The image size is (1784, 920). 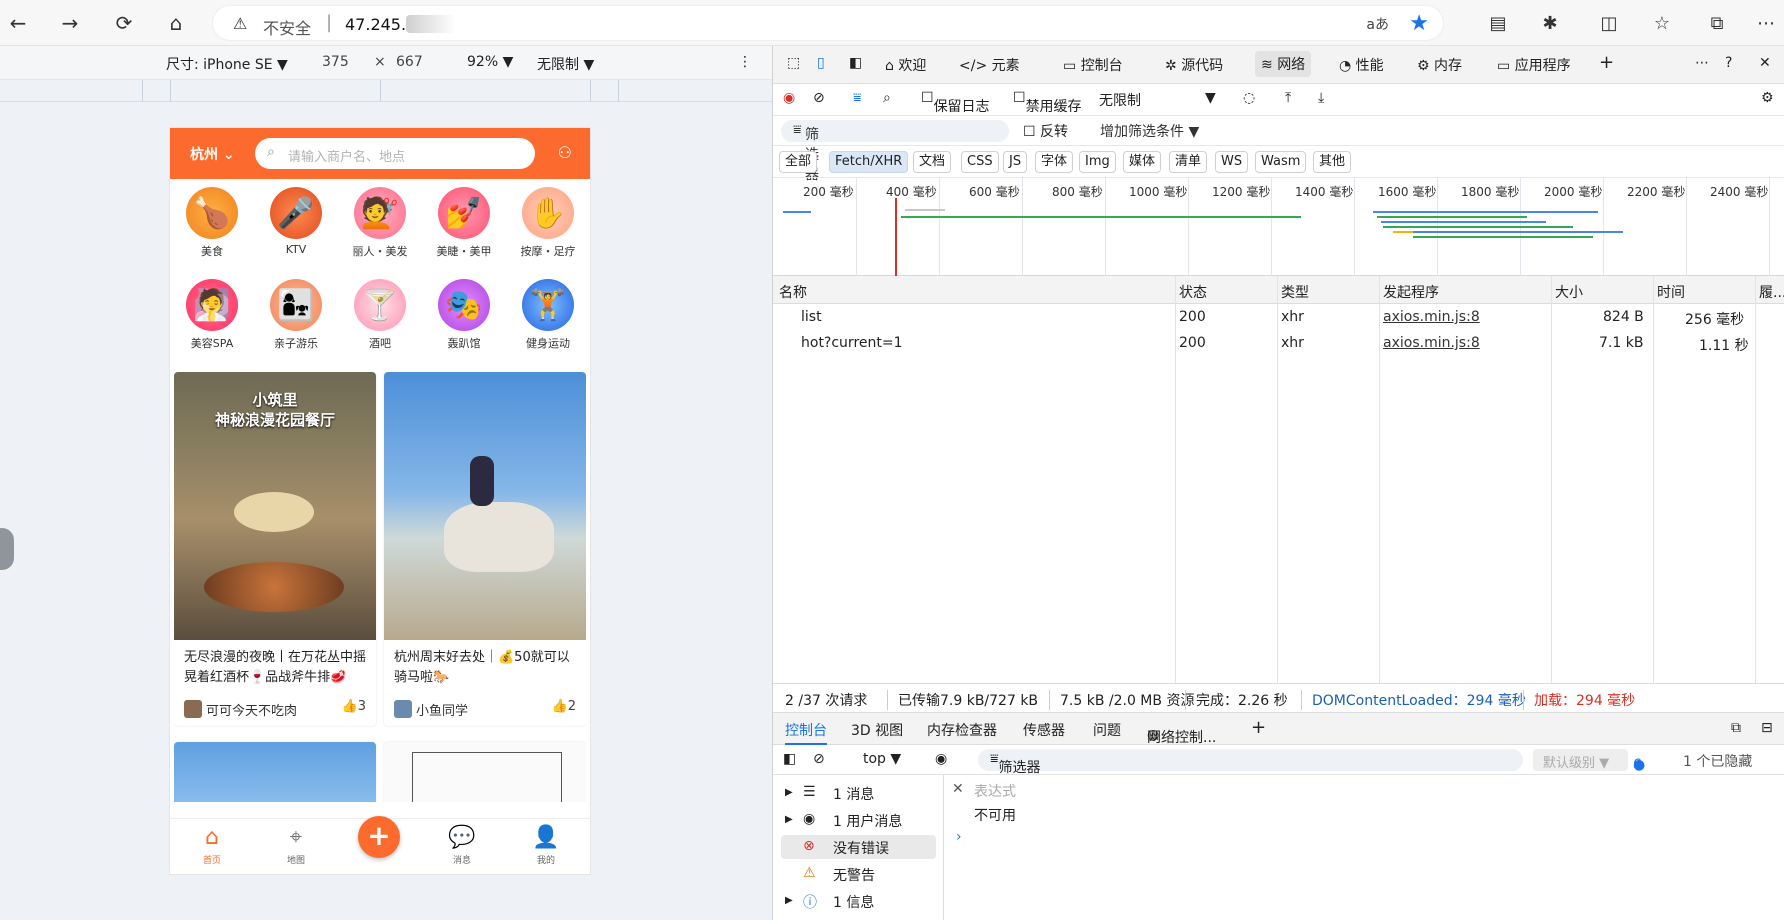 What do you see at coordinates (1210, 98) in the screenshot?
I see `dropdown-arrow-icon: ▼` at bounding box center [1210, 98].